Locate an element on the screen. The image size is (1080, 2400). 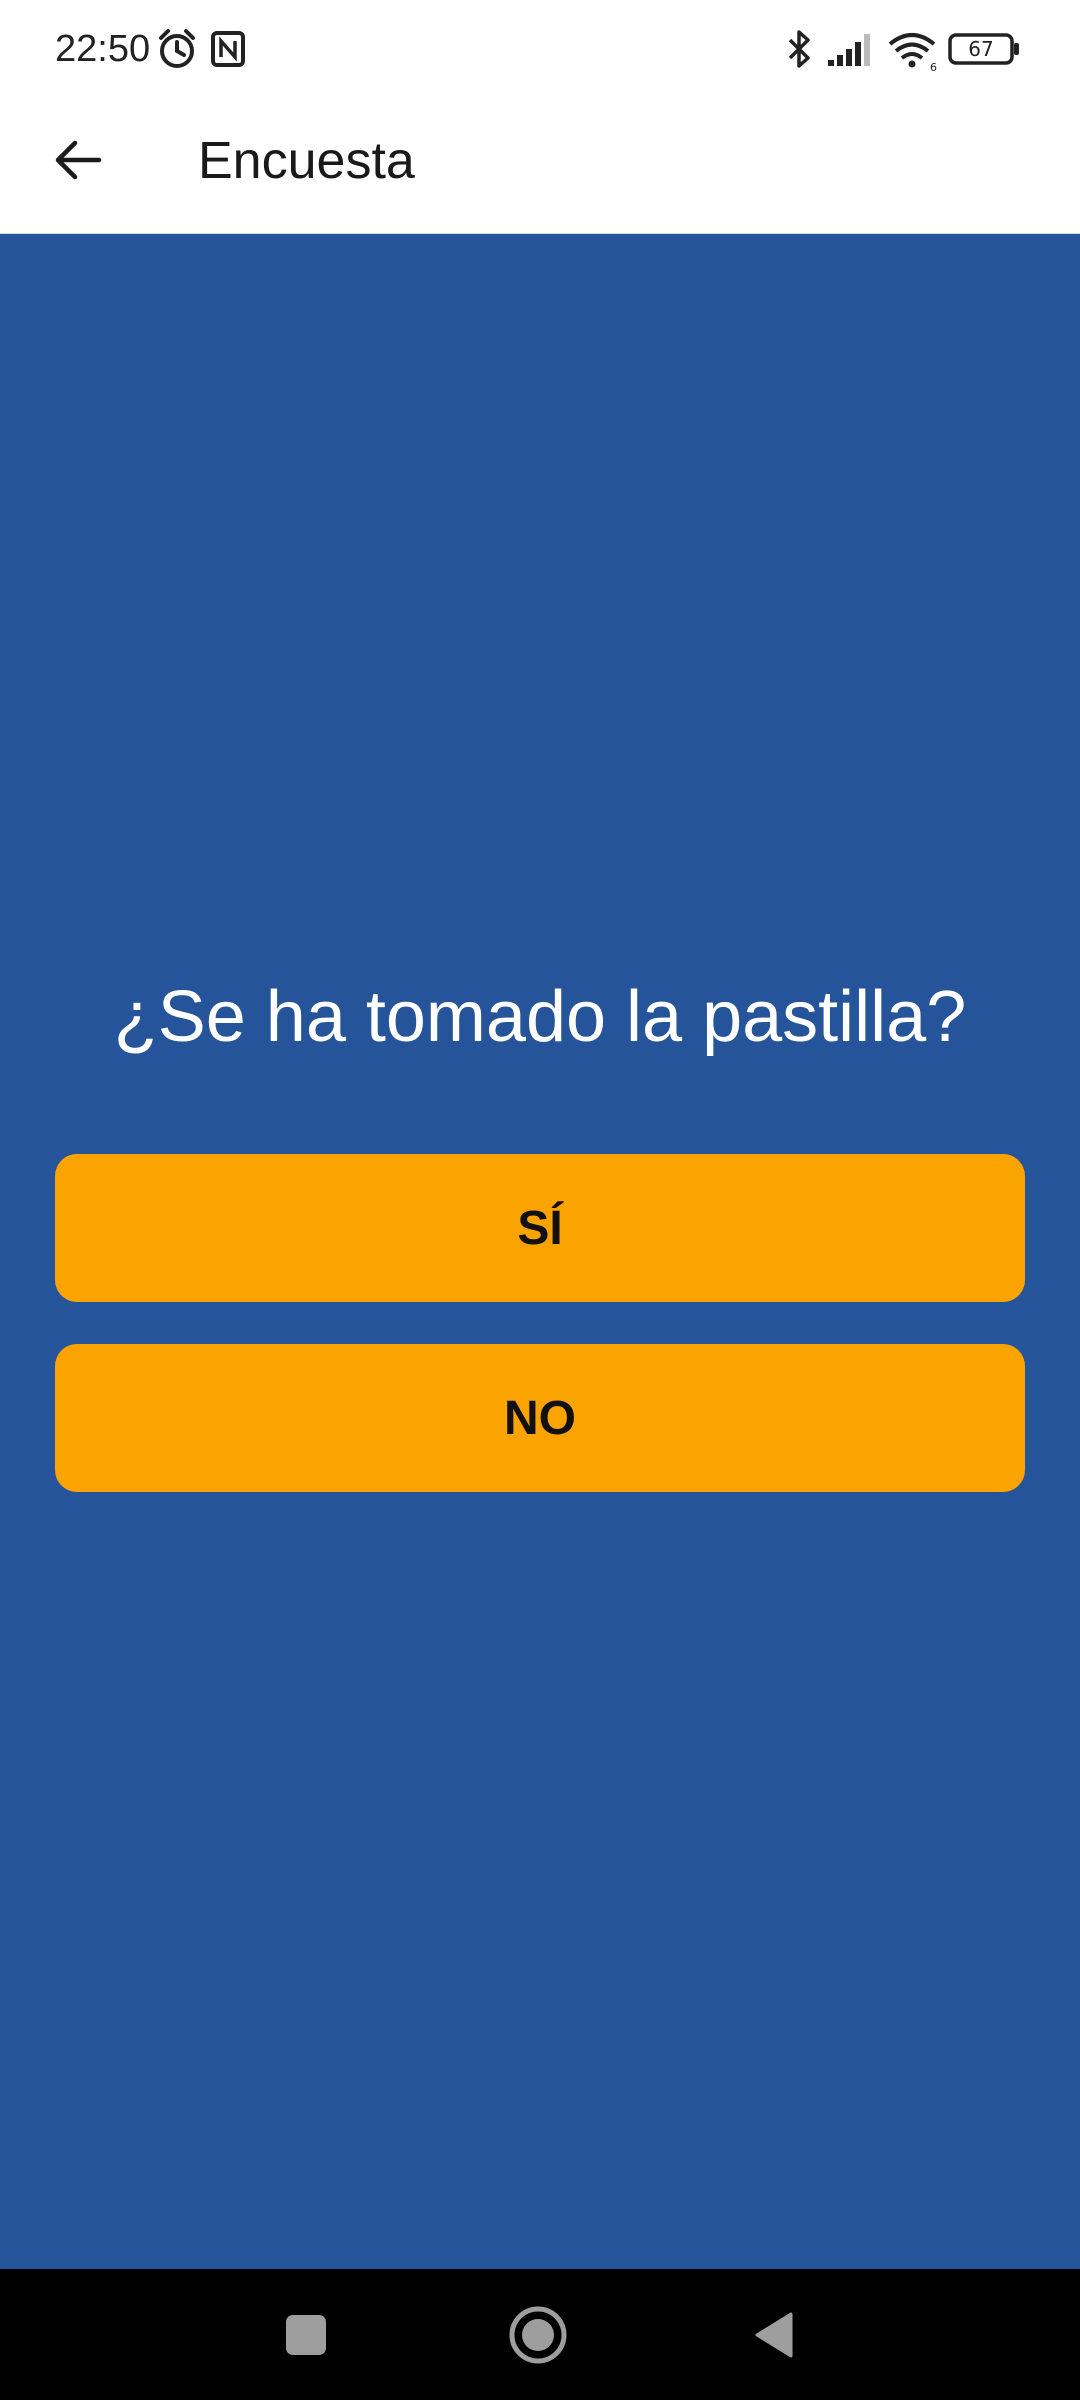
bluetooth-icon is located at coordinates (799, 49).